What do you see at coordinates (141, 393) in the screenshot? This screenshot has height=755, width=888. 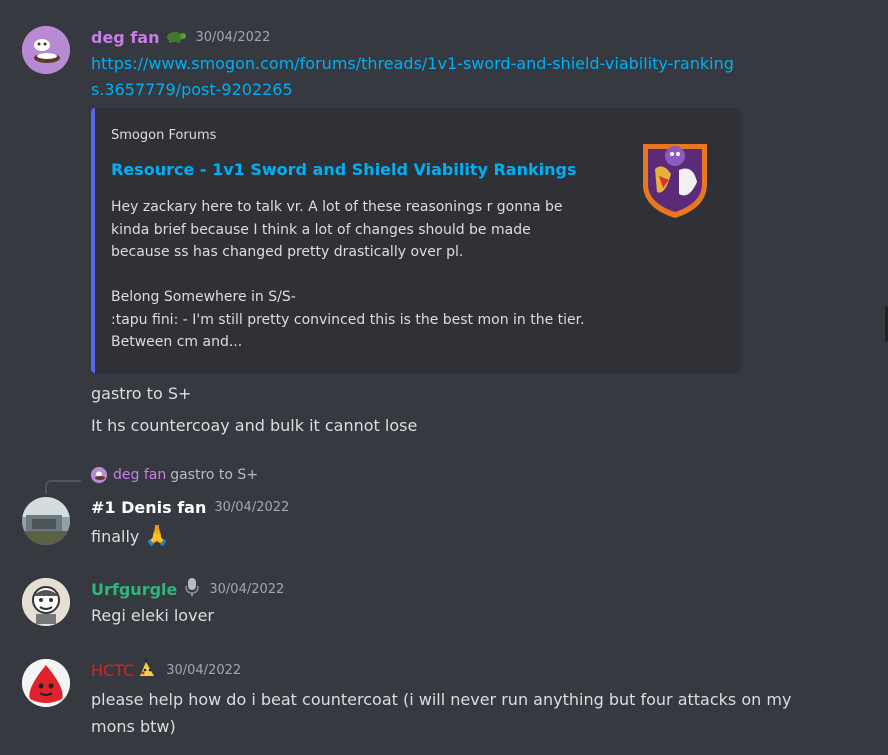 I see `message-text: gastro to S+` at bounding box center [141, 393].